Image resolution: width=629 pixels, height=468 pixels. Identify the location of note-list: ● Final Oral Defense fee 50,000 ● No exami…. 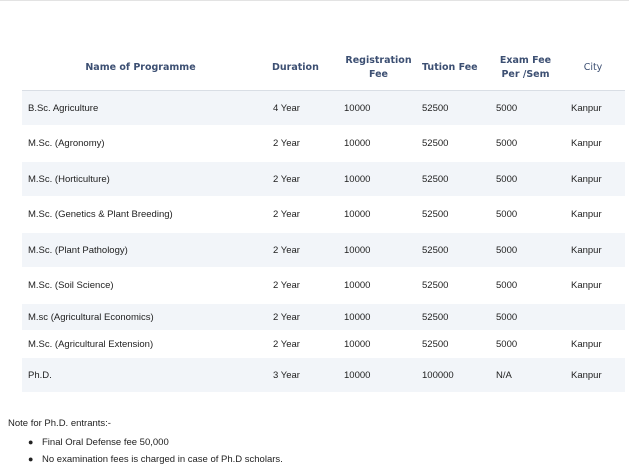
(145, 451).